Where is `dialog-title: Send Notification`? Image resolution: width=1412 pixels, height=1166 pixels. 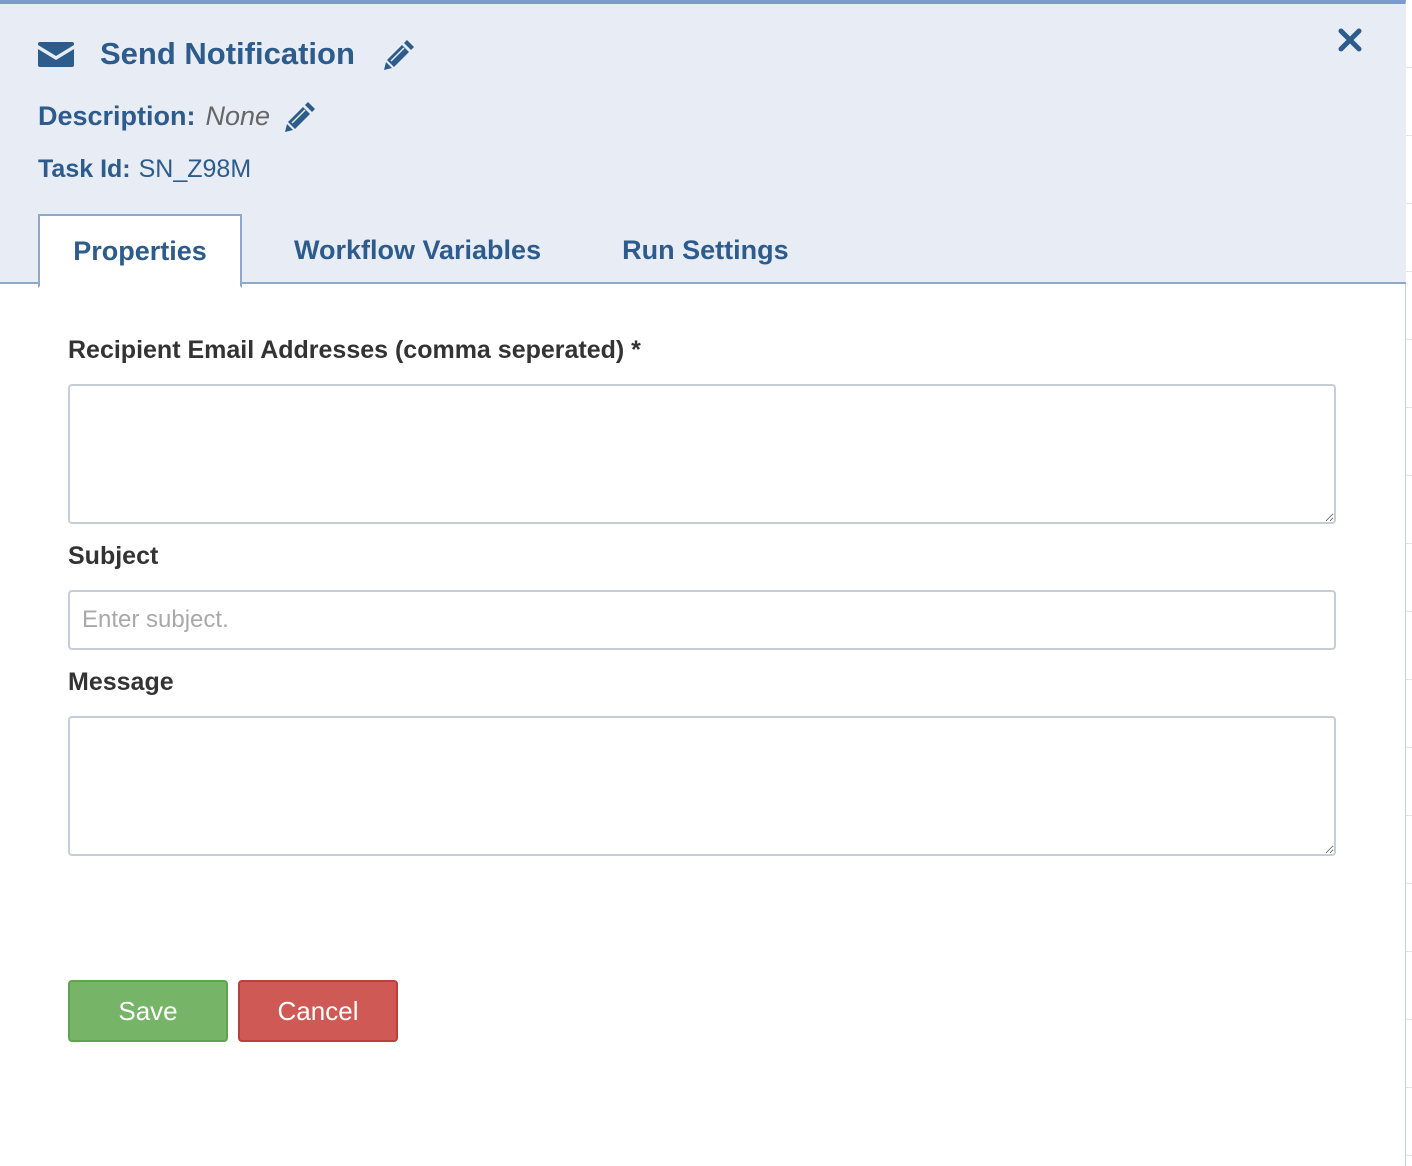
dialog-title: Send Notification is located at coordinates (227, 53).